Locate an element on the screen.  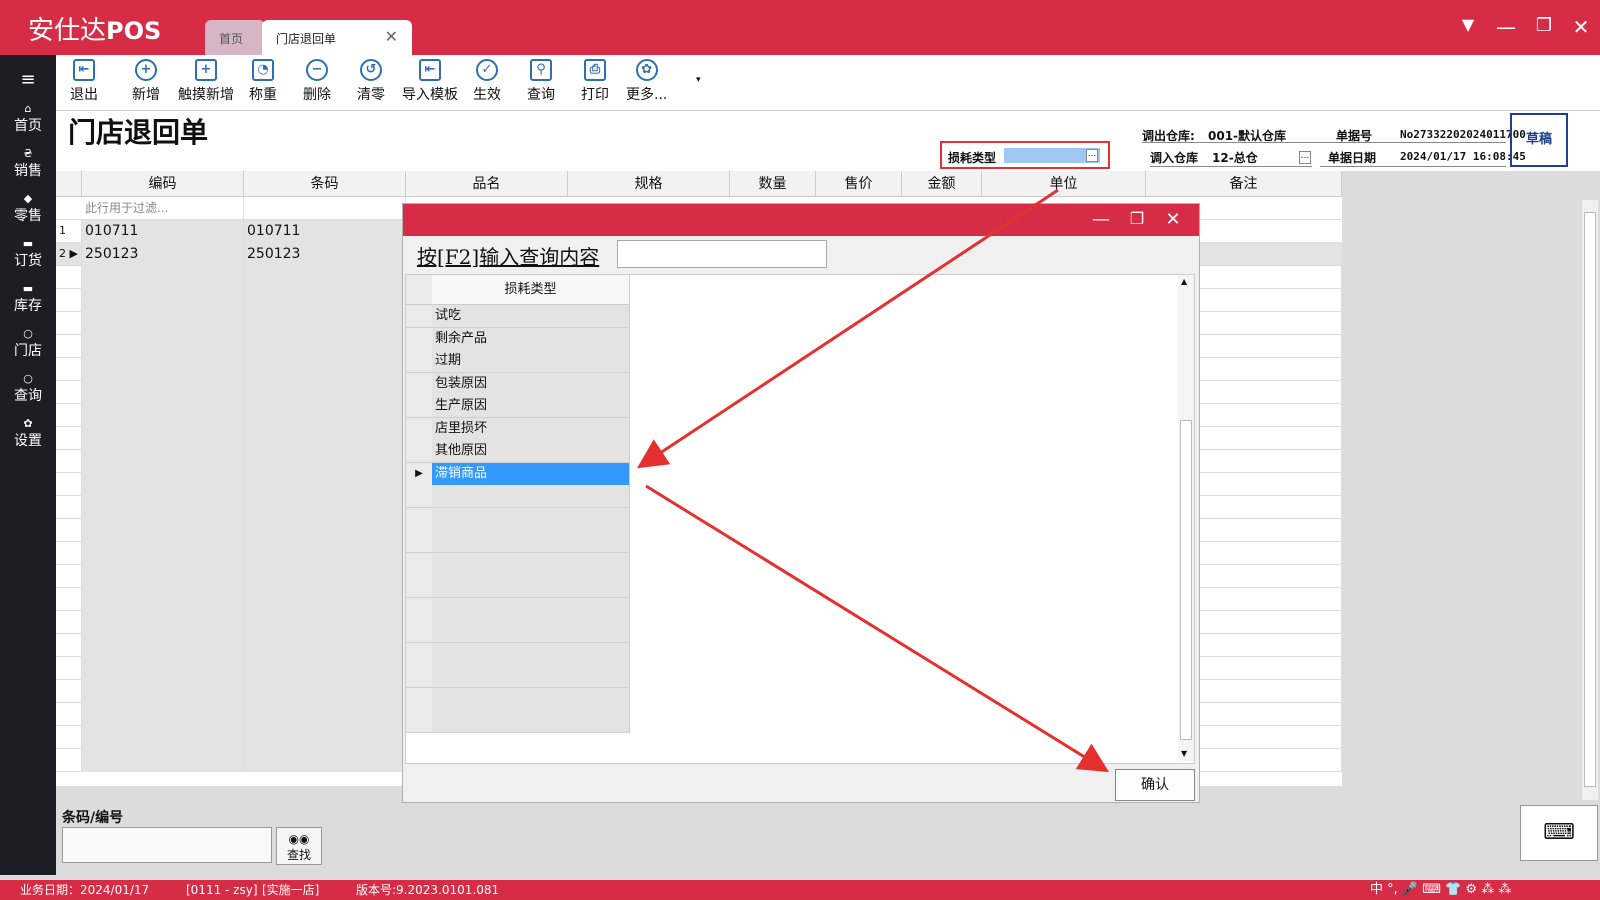
find-button: ◉◉ 查找 is located at coordinates (299, 846).